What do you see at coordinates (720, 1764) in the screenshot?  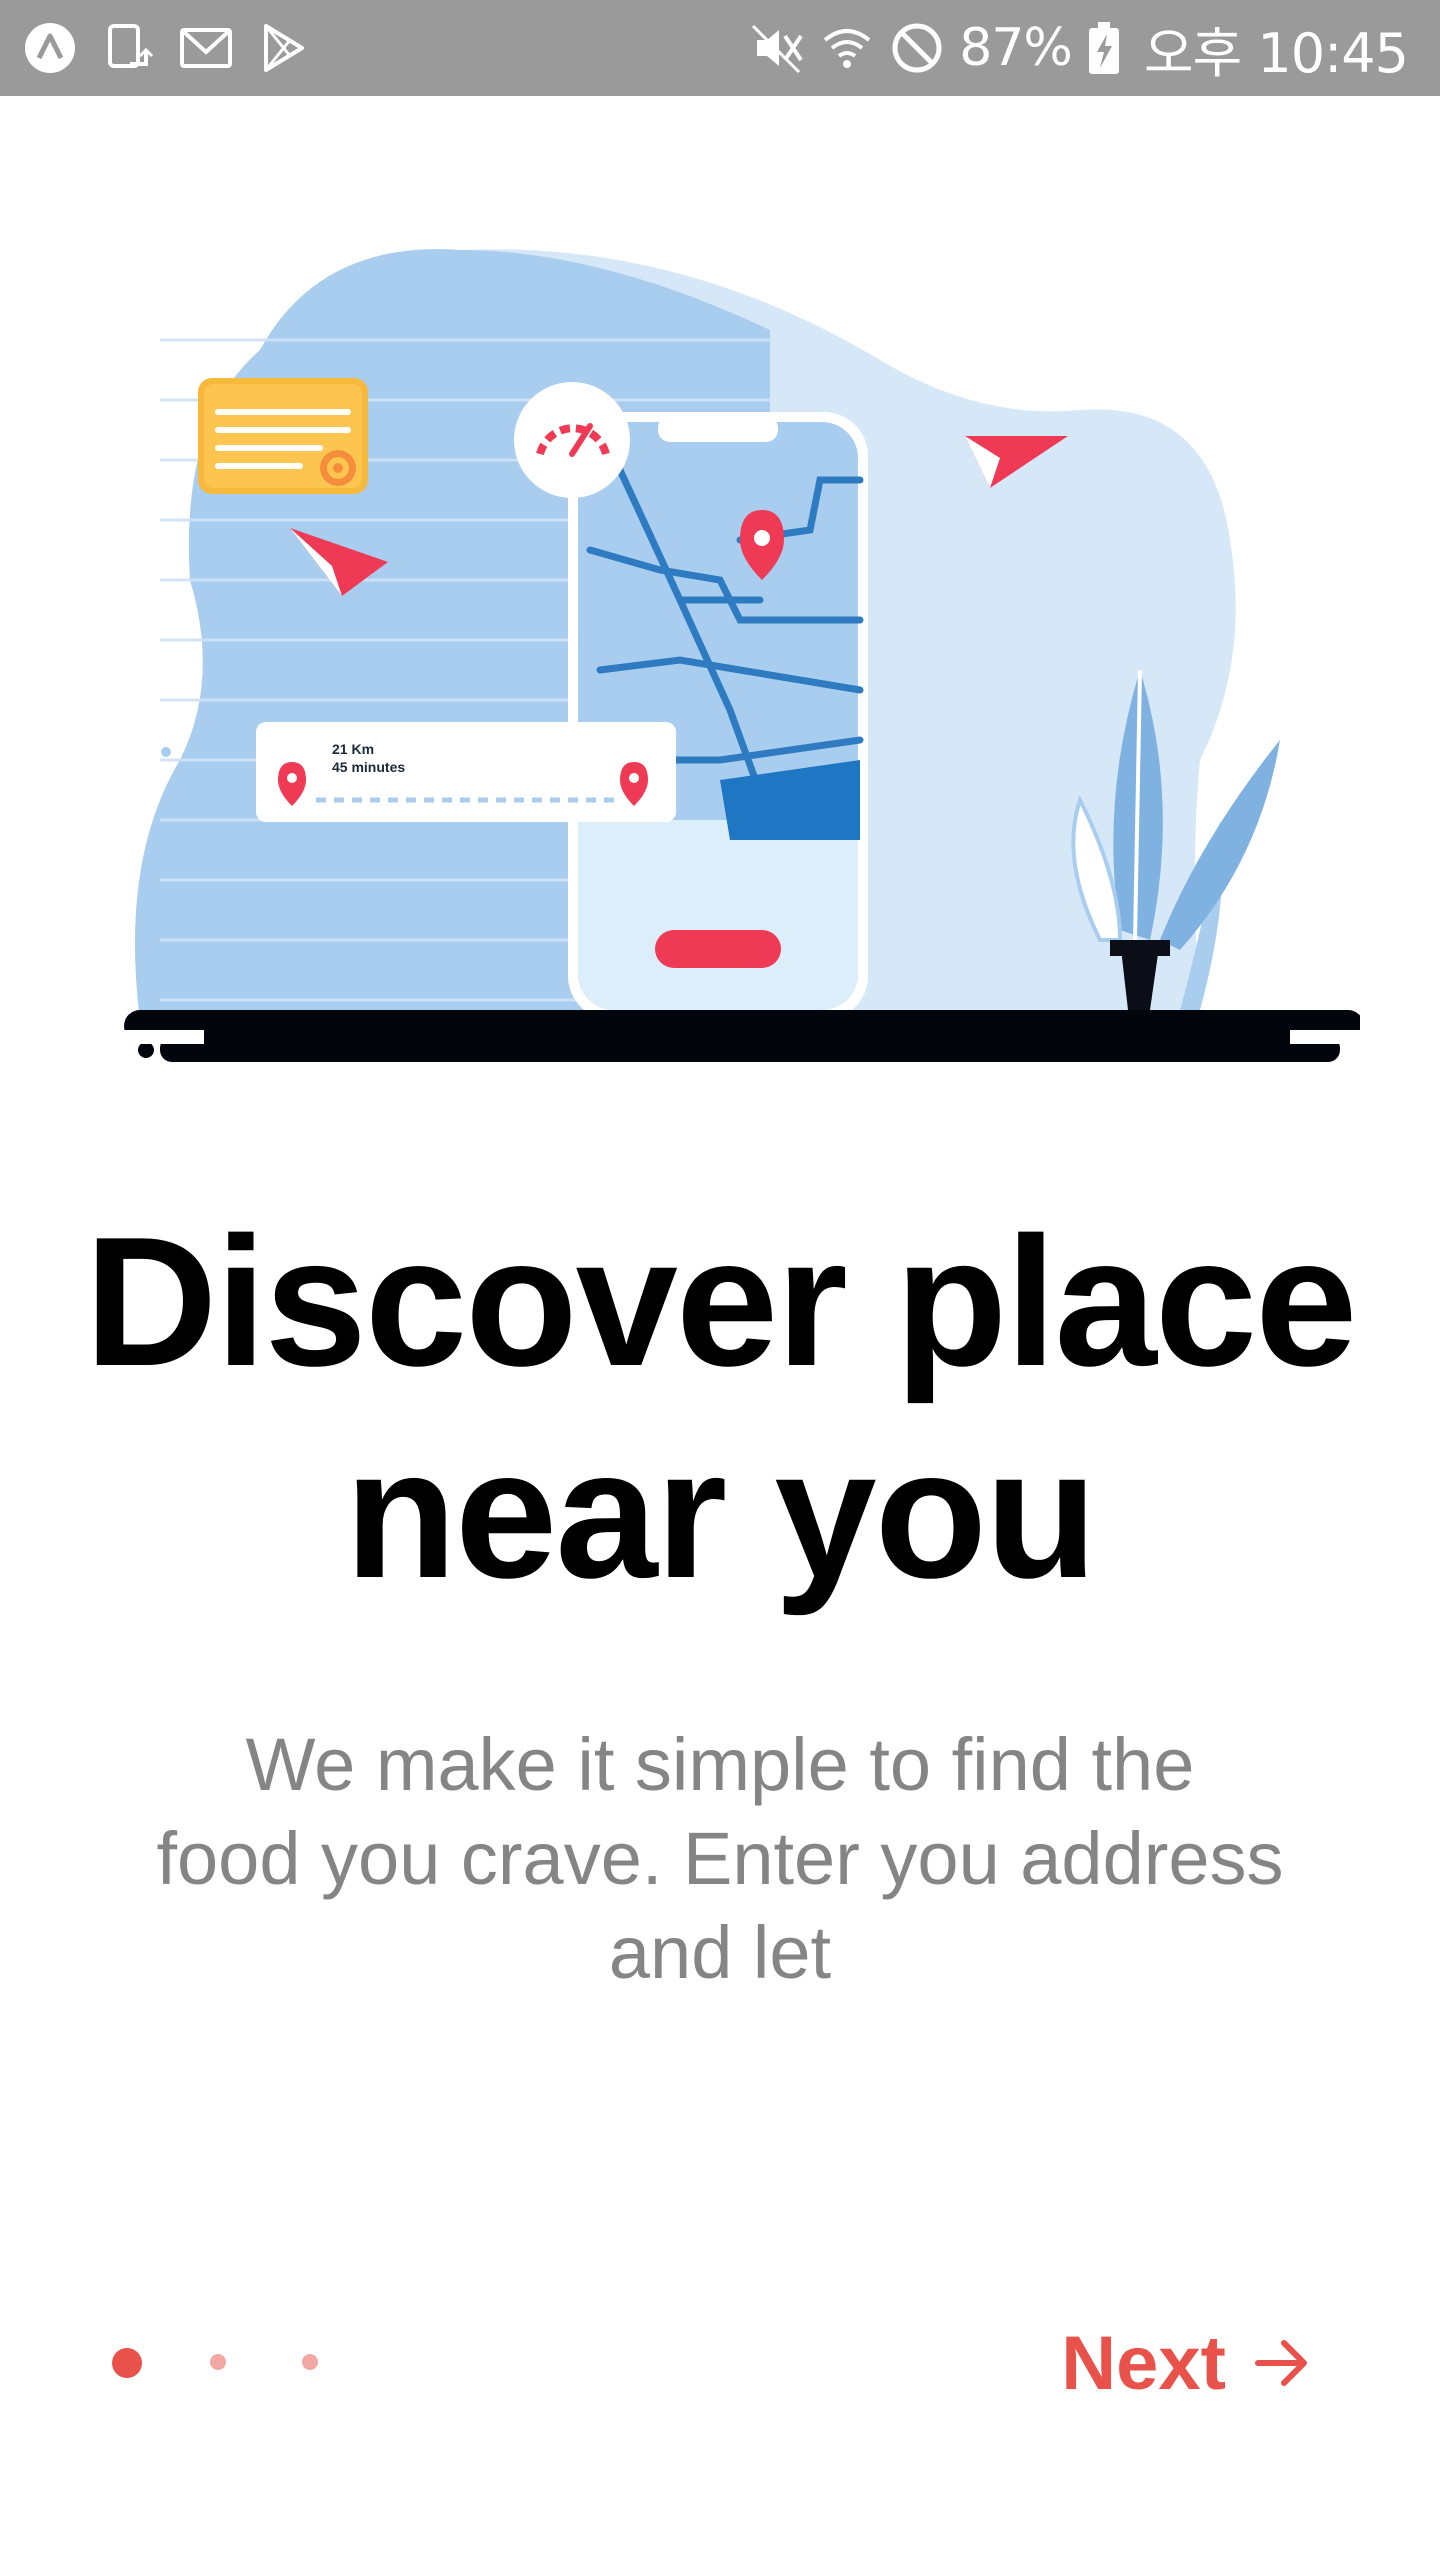 I see `subtitle-line-1: We make it simple to find the` at bounding box center [720, 1764].